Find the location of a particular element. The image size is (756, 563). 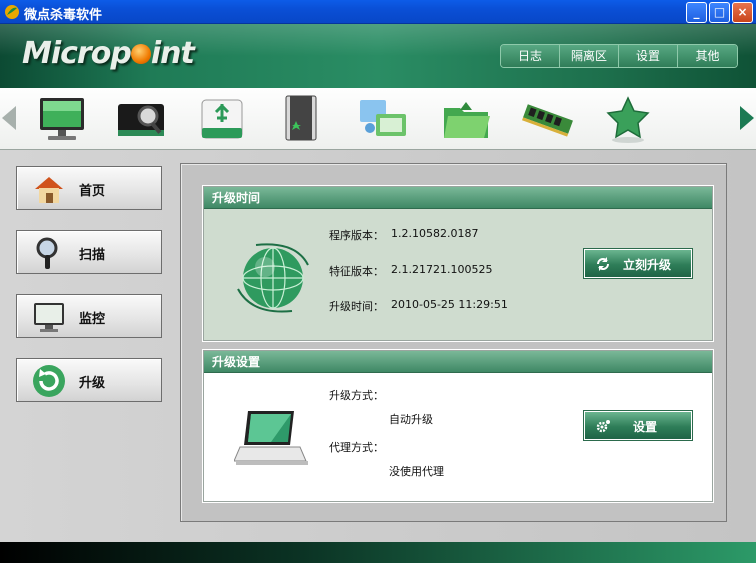

signature-version-label: 特征版本： is located at coordinates (356, 271).